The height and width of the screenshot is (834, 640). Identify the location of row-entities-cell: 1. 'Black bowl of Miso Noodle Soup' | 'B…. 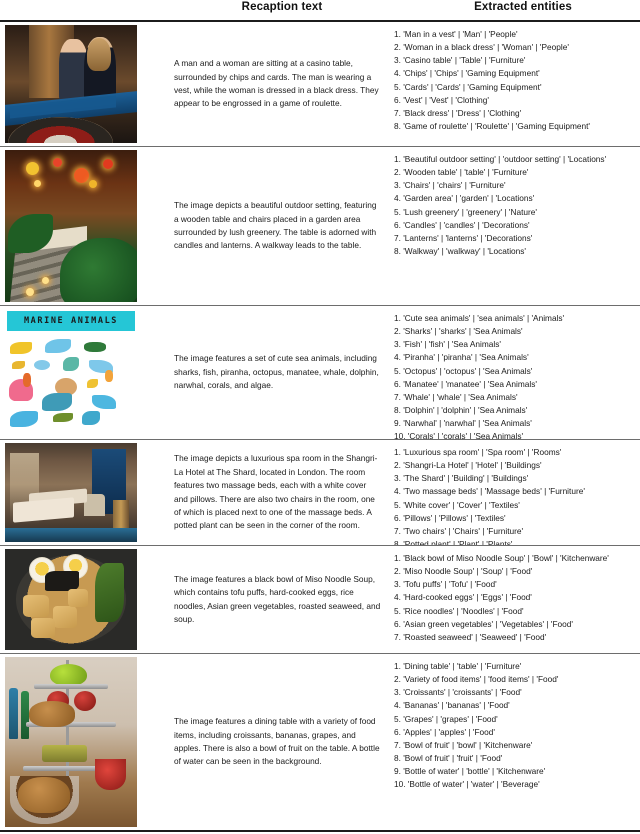
(515, 595).